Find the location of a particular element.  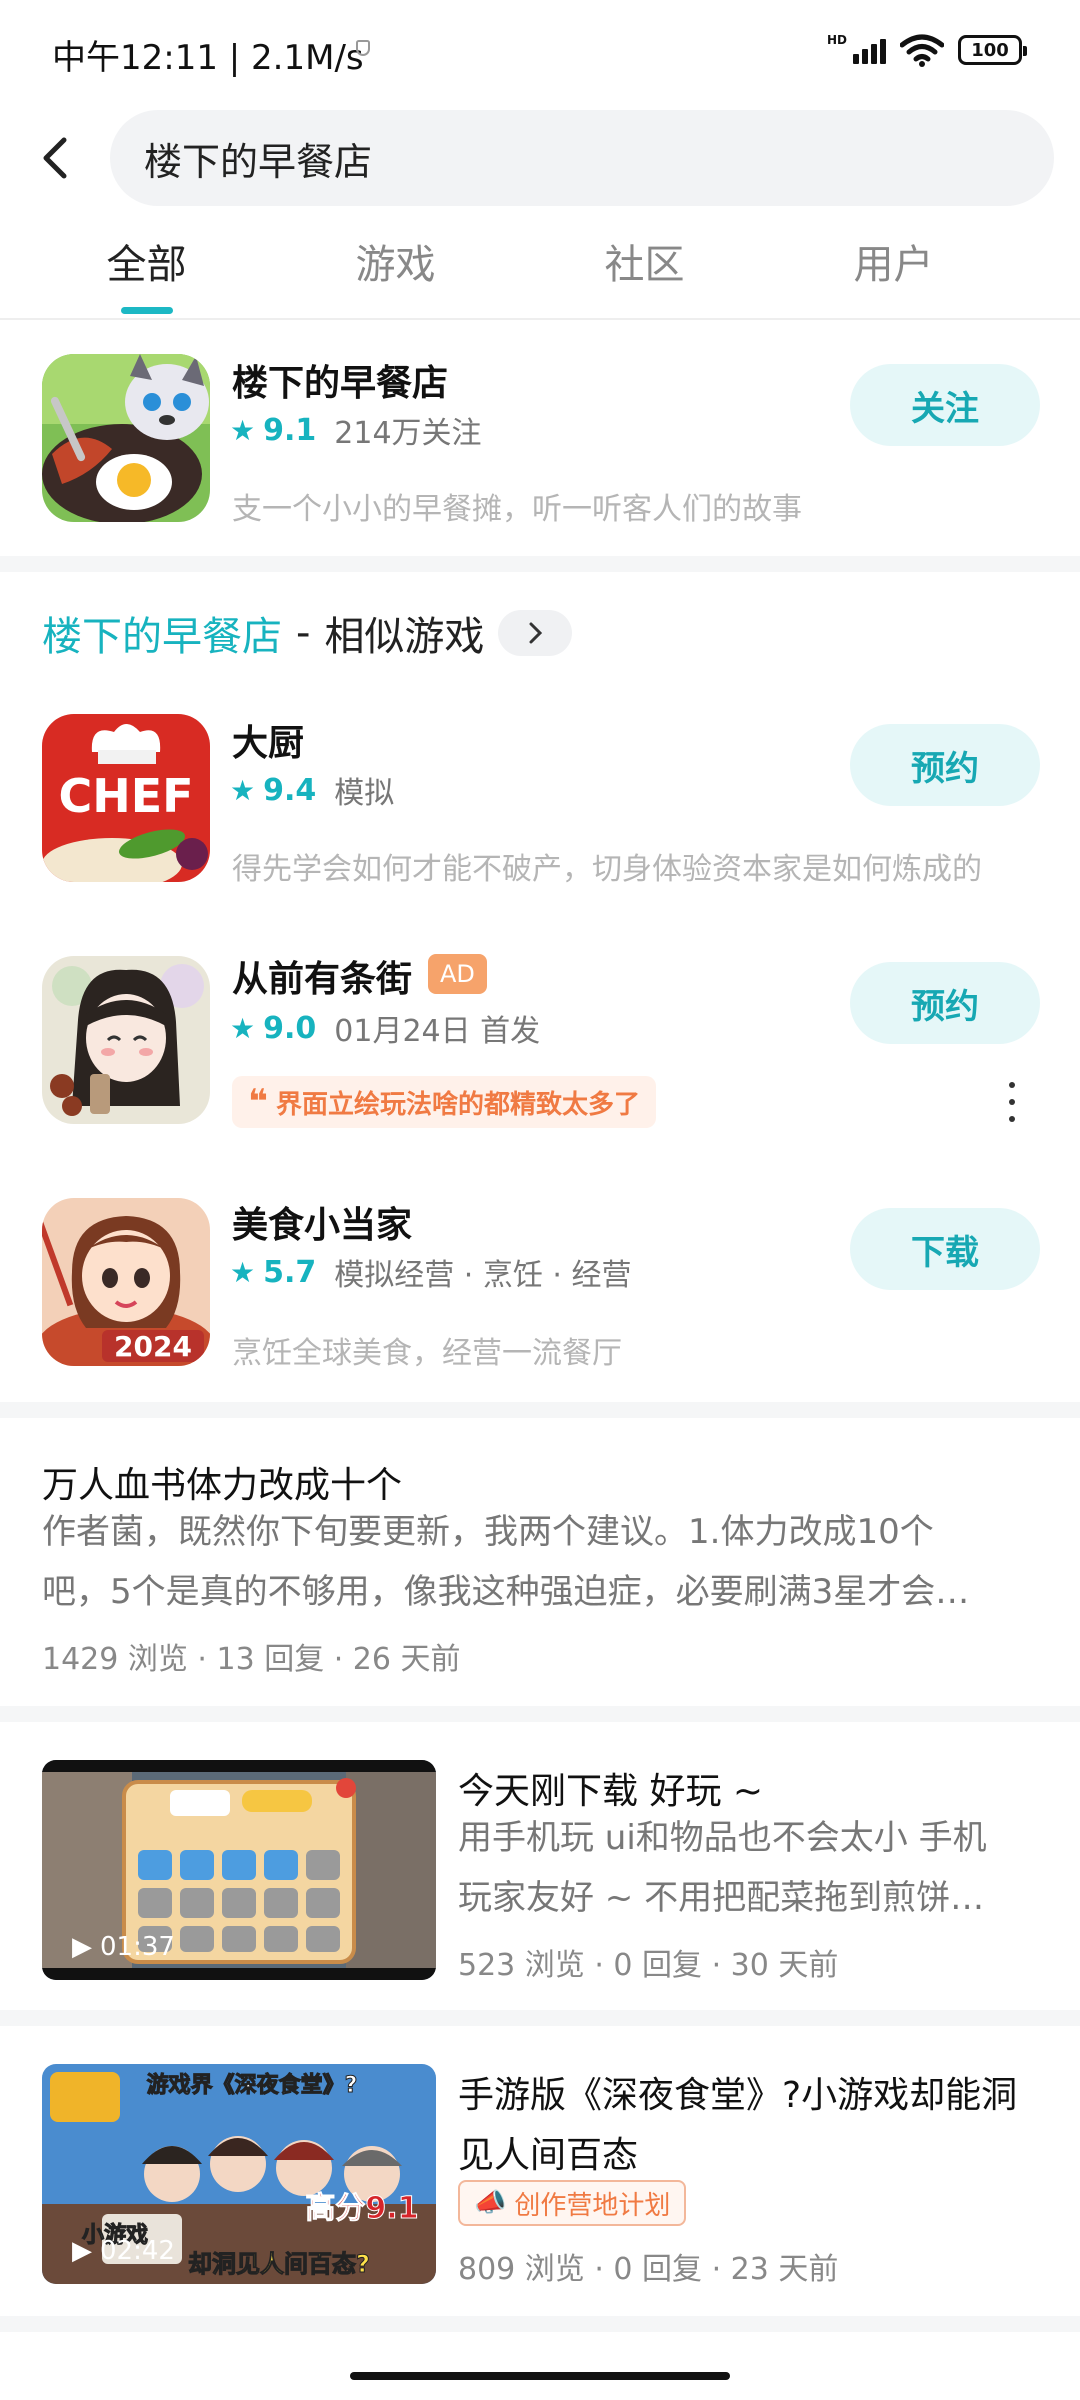

review-quote-chip: ❝ 界面立绘玩法啥的都精致太多了 is located at coordinates (444, 1102).